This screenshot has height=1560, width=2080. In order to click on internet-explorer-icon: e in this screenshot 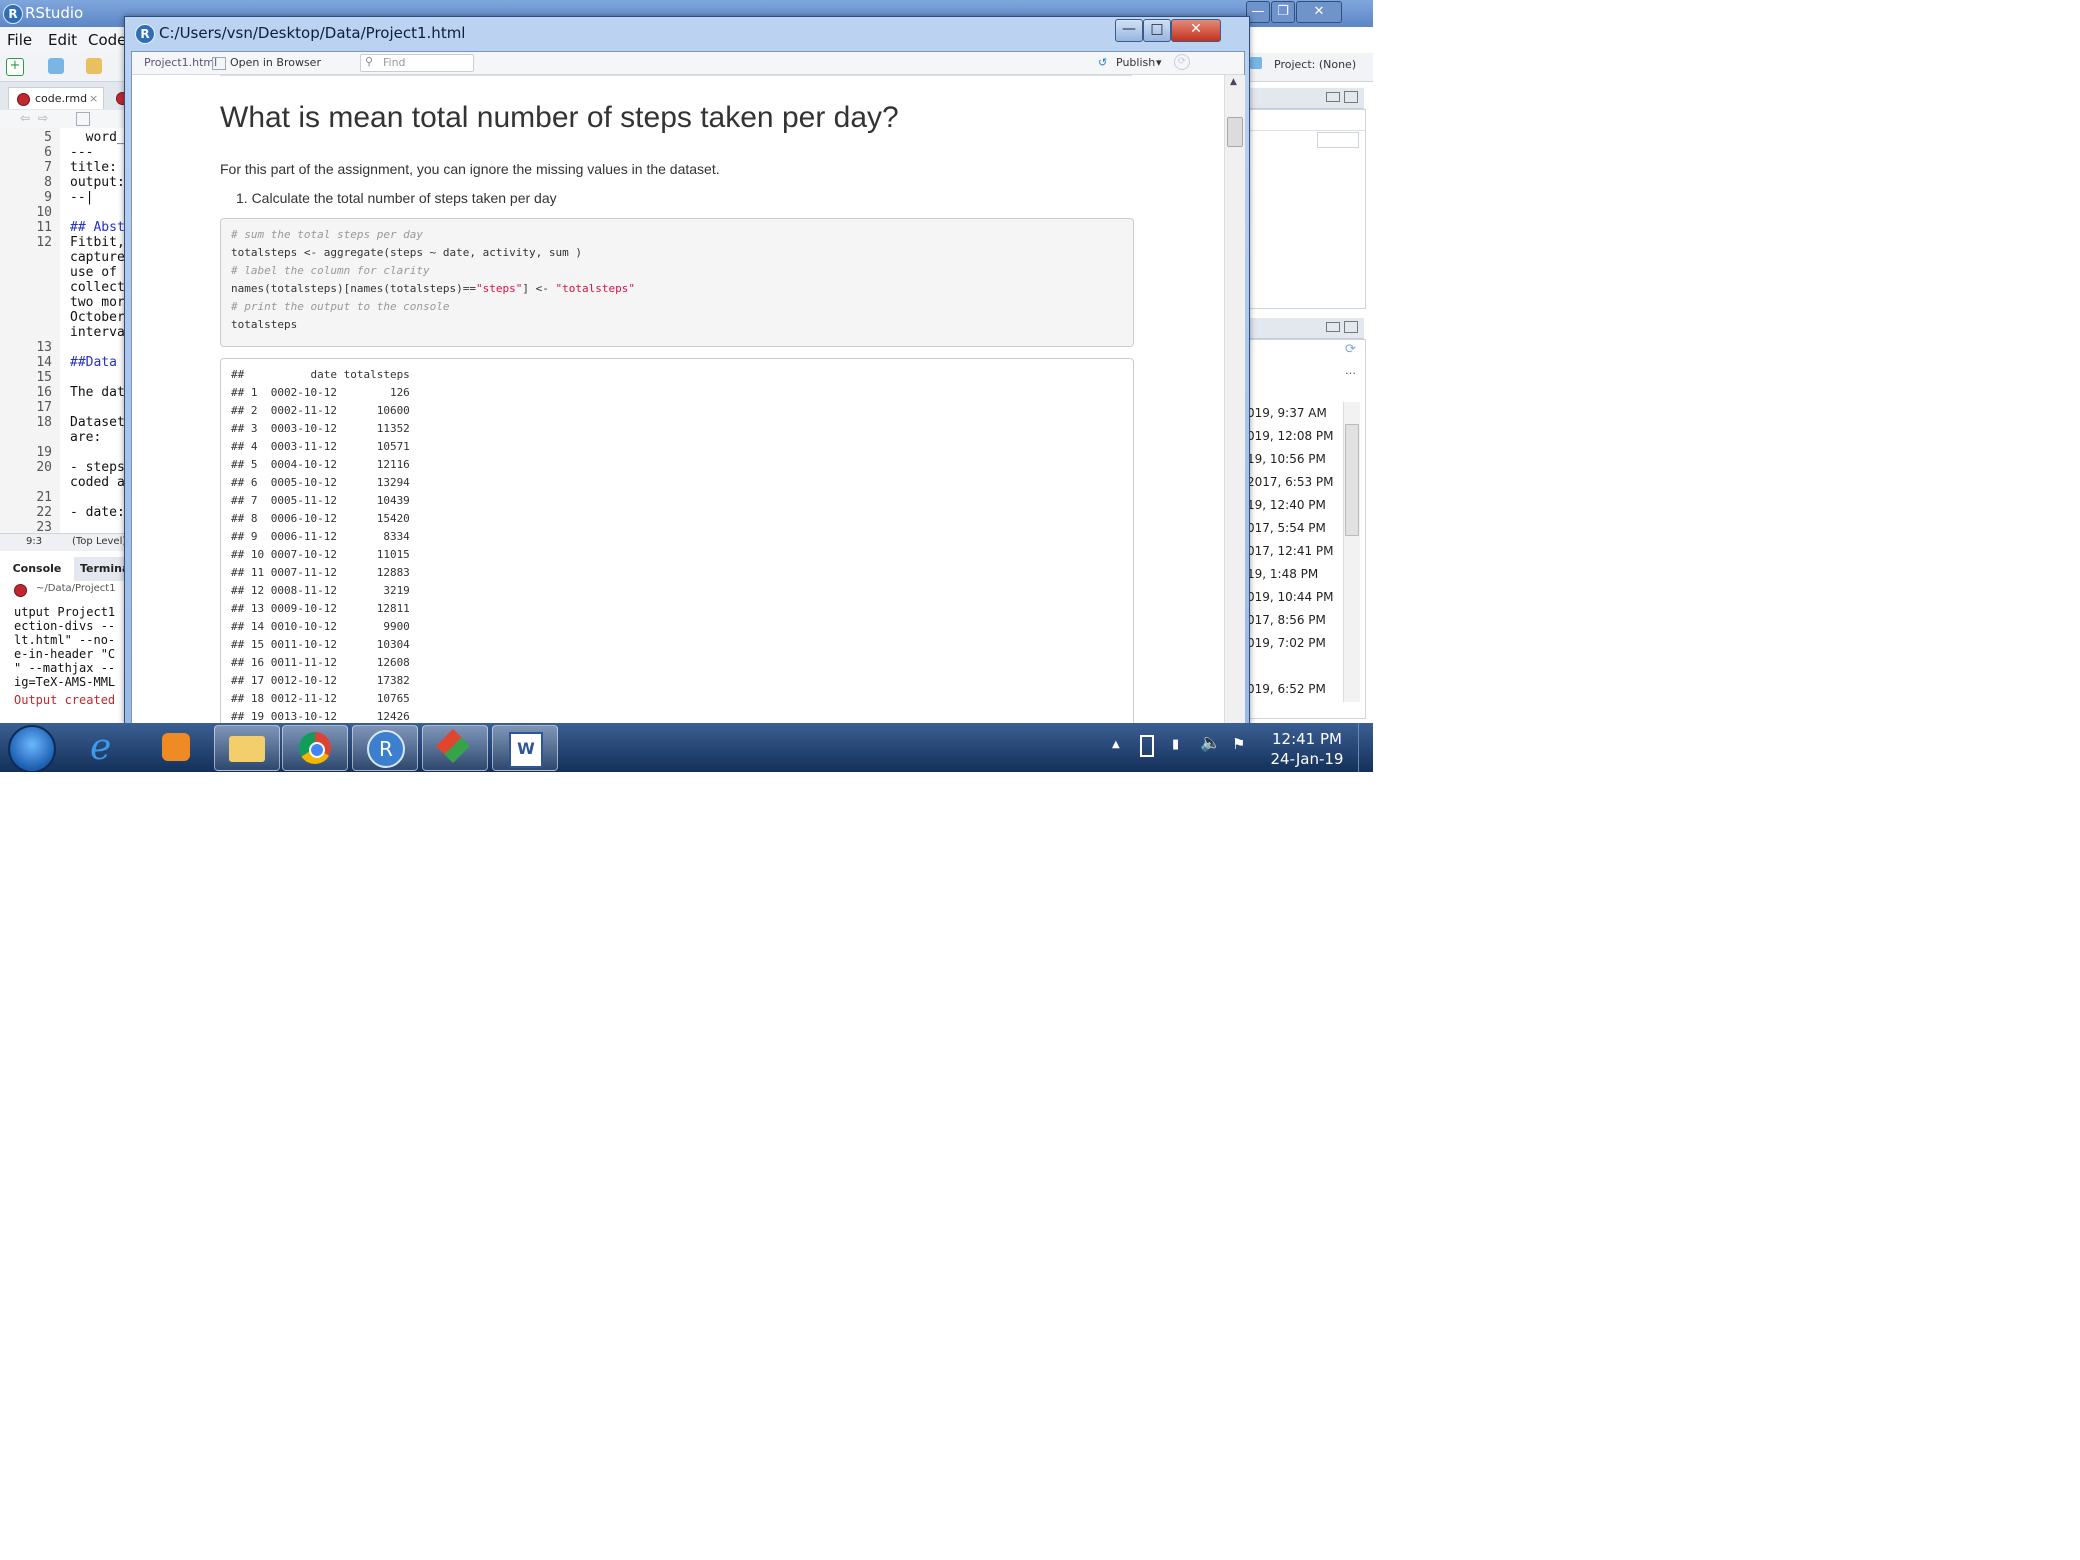, I will do `click(108, 747)`.